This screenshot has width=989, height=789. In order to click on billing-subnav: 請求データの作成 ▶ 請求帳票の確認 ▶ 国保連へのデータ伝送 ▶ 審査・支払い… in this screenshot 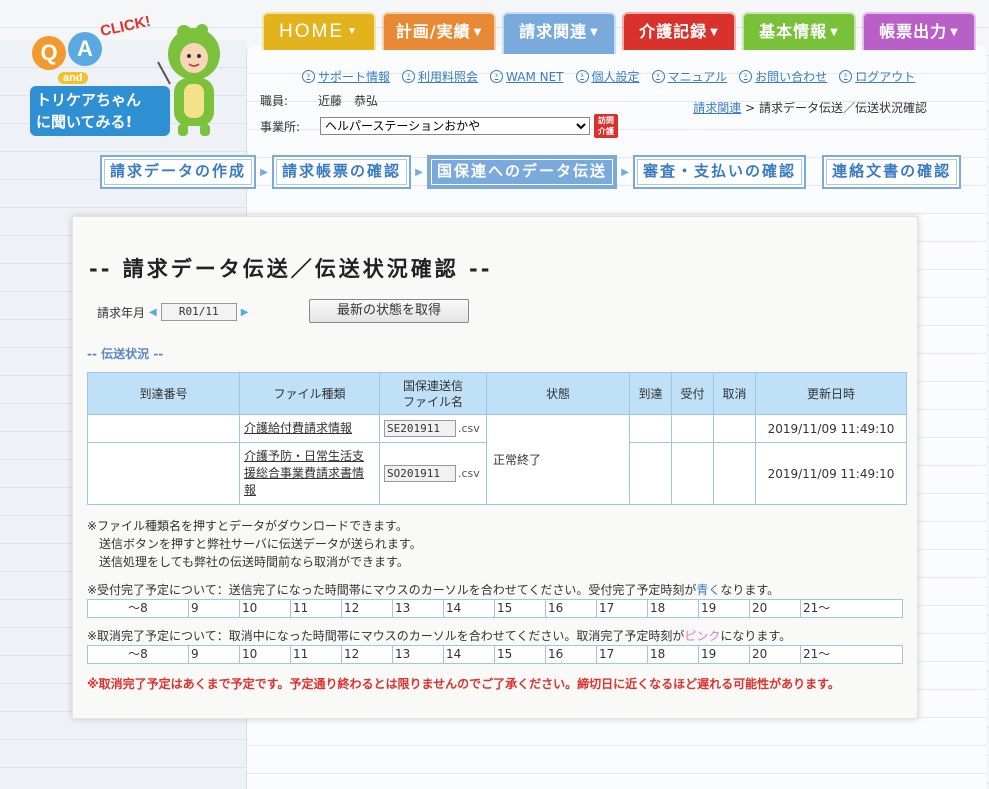, I will do `click(531, 172)`.